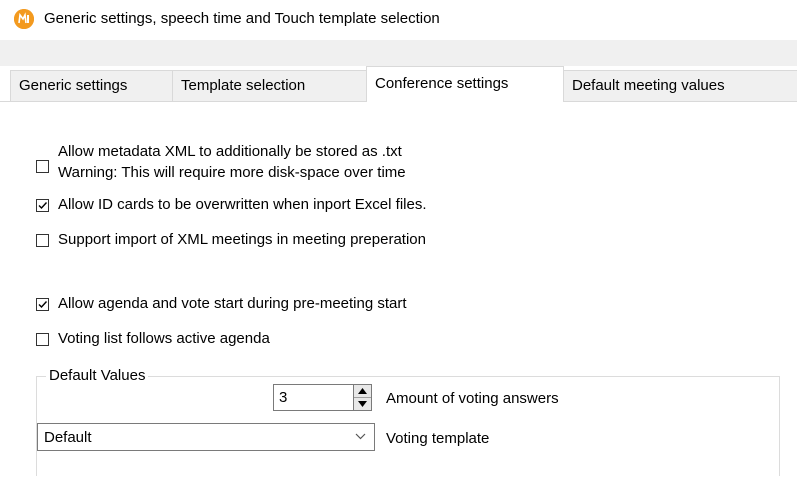 The width and height of the screenshot is (797, 491). I want to click on triangle-down-icon, so click(362, 404).